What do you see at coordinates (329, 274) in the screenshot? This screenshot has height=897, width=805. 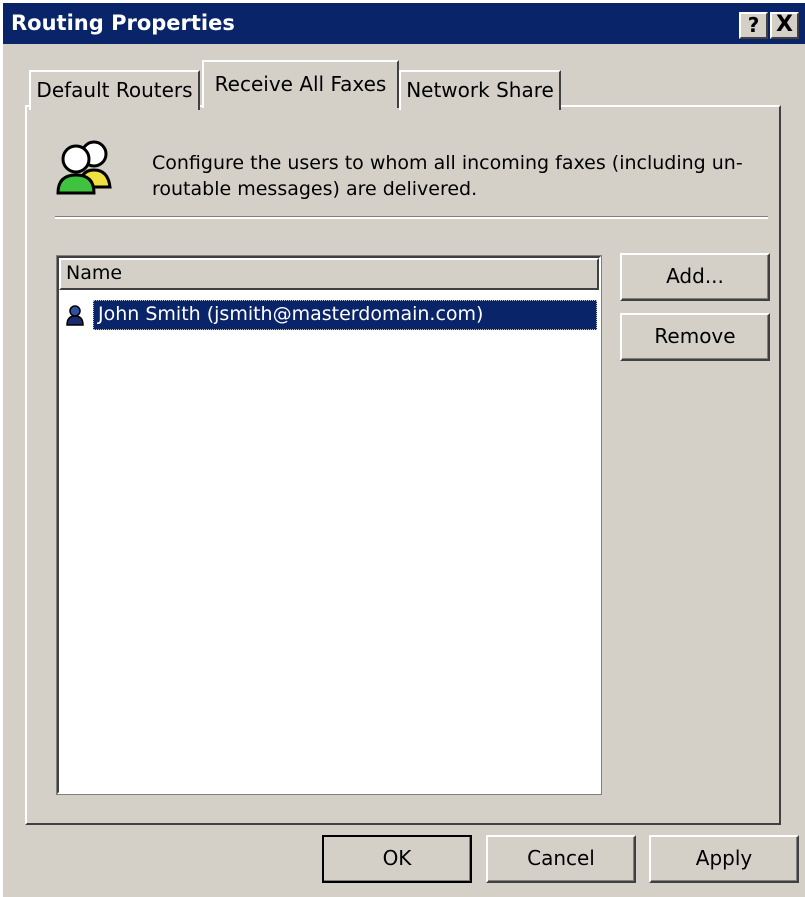 I see `column-header-name: Name` at bounding box center [329, 274].